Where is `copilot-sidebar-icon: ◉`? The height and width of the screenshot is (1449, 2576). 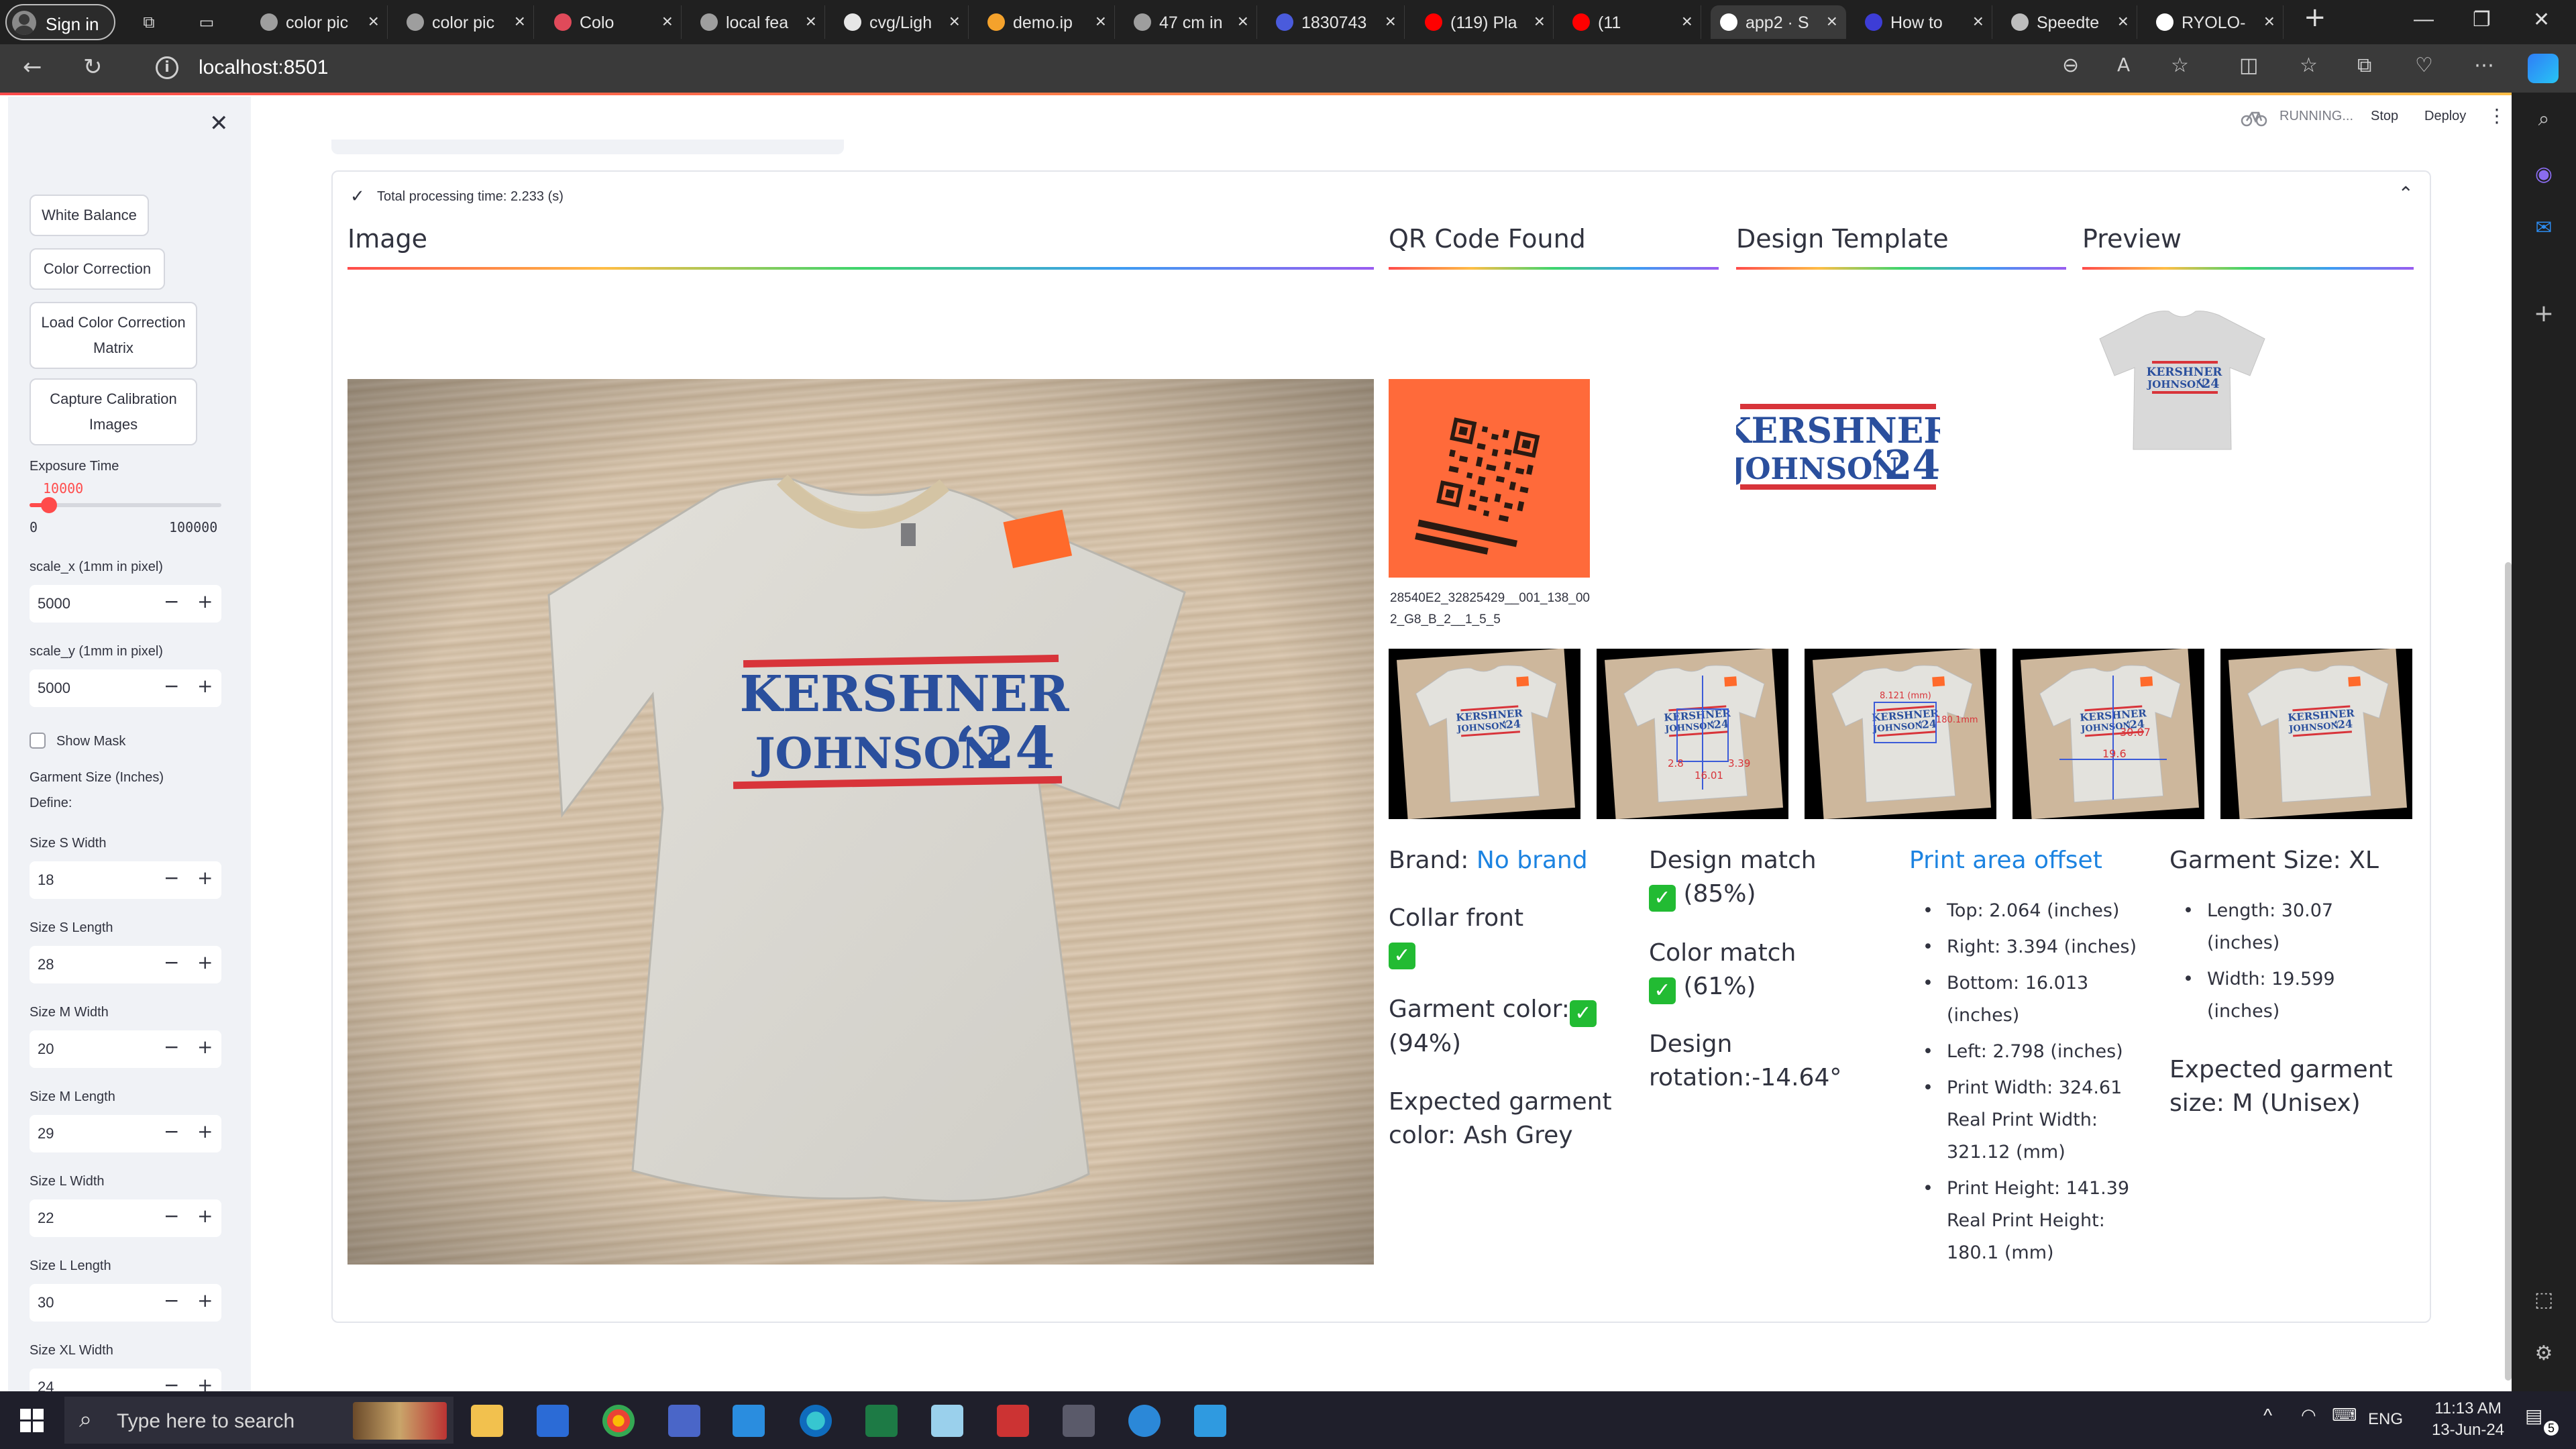 copilot-sidebar-icon: ◉ is located at coordinates (2544, 174).